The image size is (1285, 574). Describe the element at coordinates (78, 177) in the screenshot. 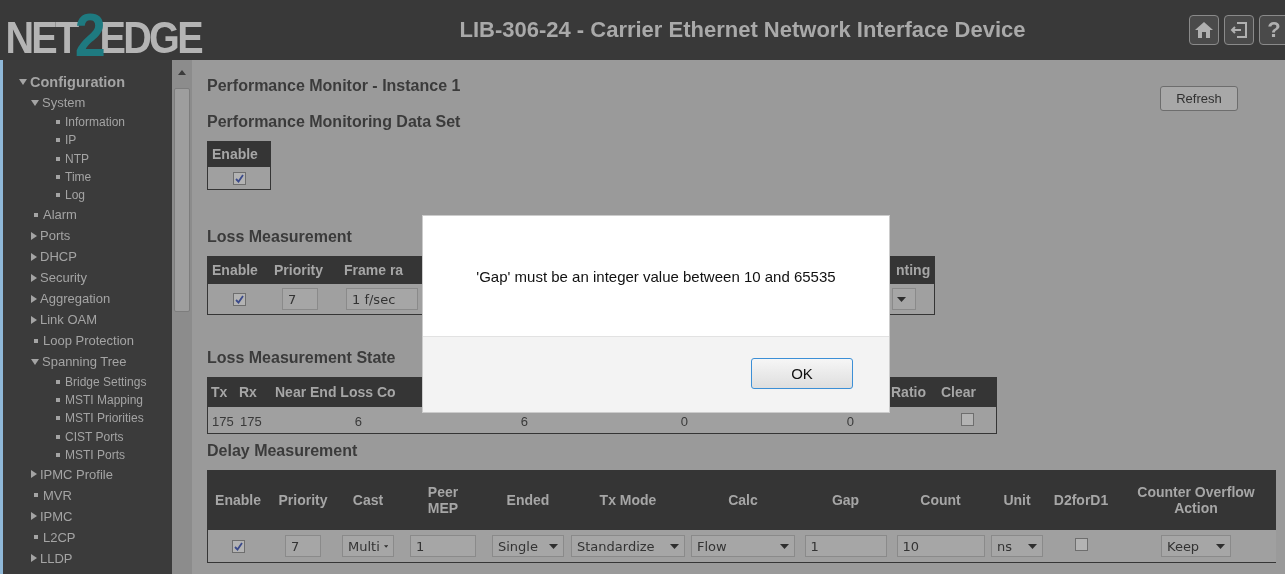

I see `nav-item: Time` at that location.